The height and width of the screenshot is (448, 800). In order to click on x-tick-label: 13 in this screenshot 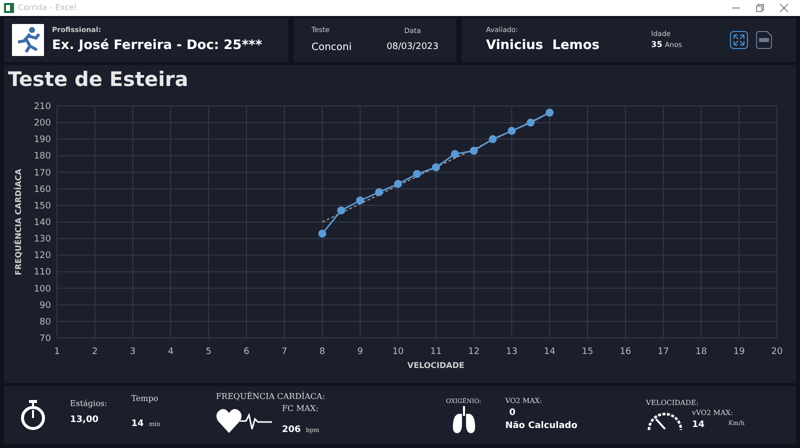, I will do `click(512, 352)`.